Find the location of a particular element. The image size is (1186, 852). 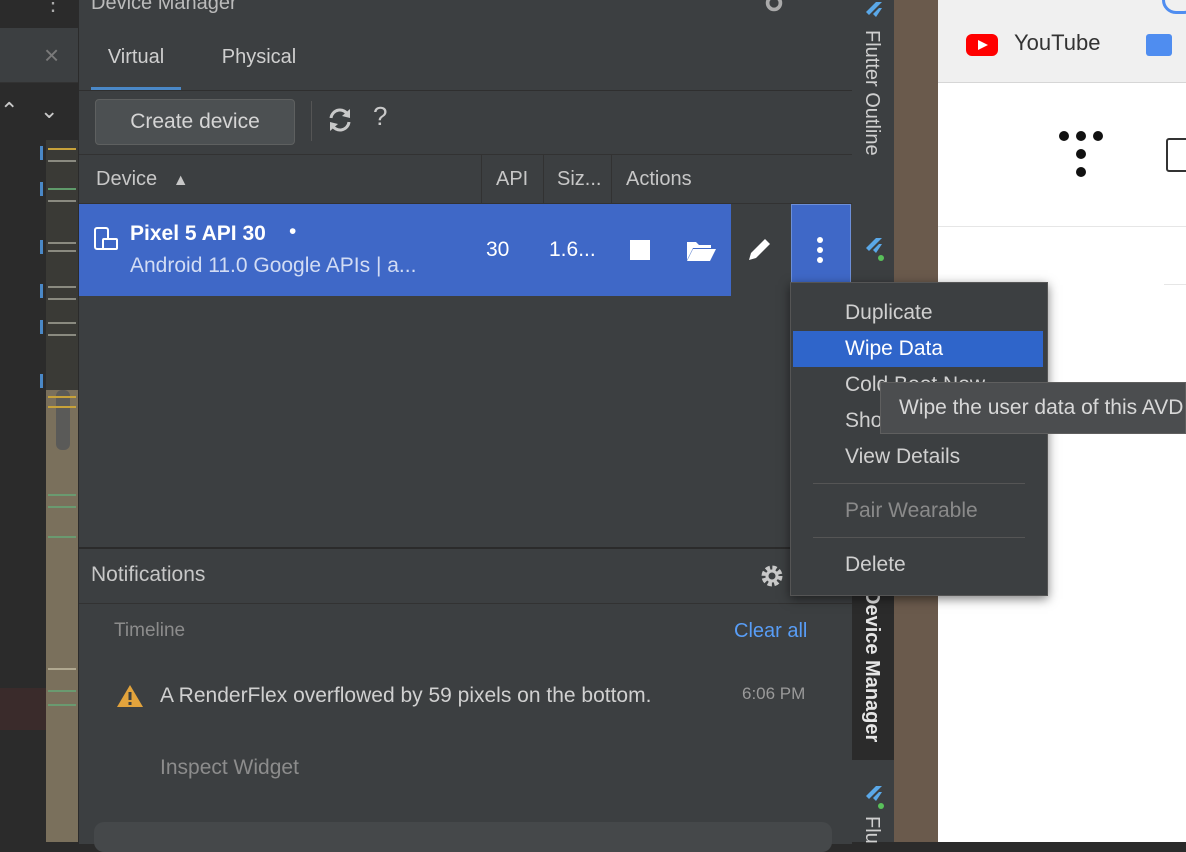

toolbar-separator is located at coordinates (311, 121).